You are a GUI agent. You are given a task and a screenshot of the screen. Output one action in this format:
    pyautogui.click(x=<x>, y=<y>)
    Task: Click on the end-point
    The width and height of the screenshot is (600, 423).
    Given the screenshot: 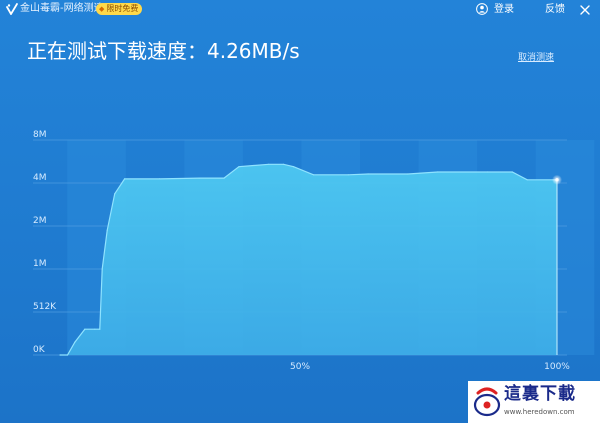 What is the action you would take?
    pyautogui.click(x=557, y=180)
    